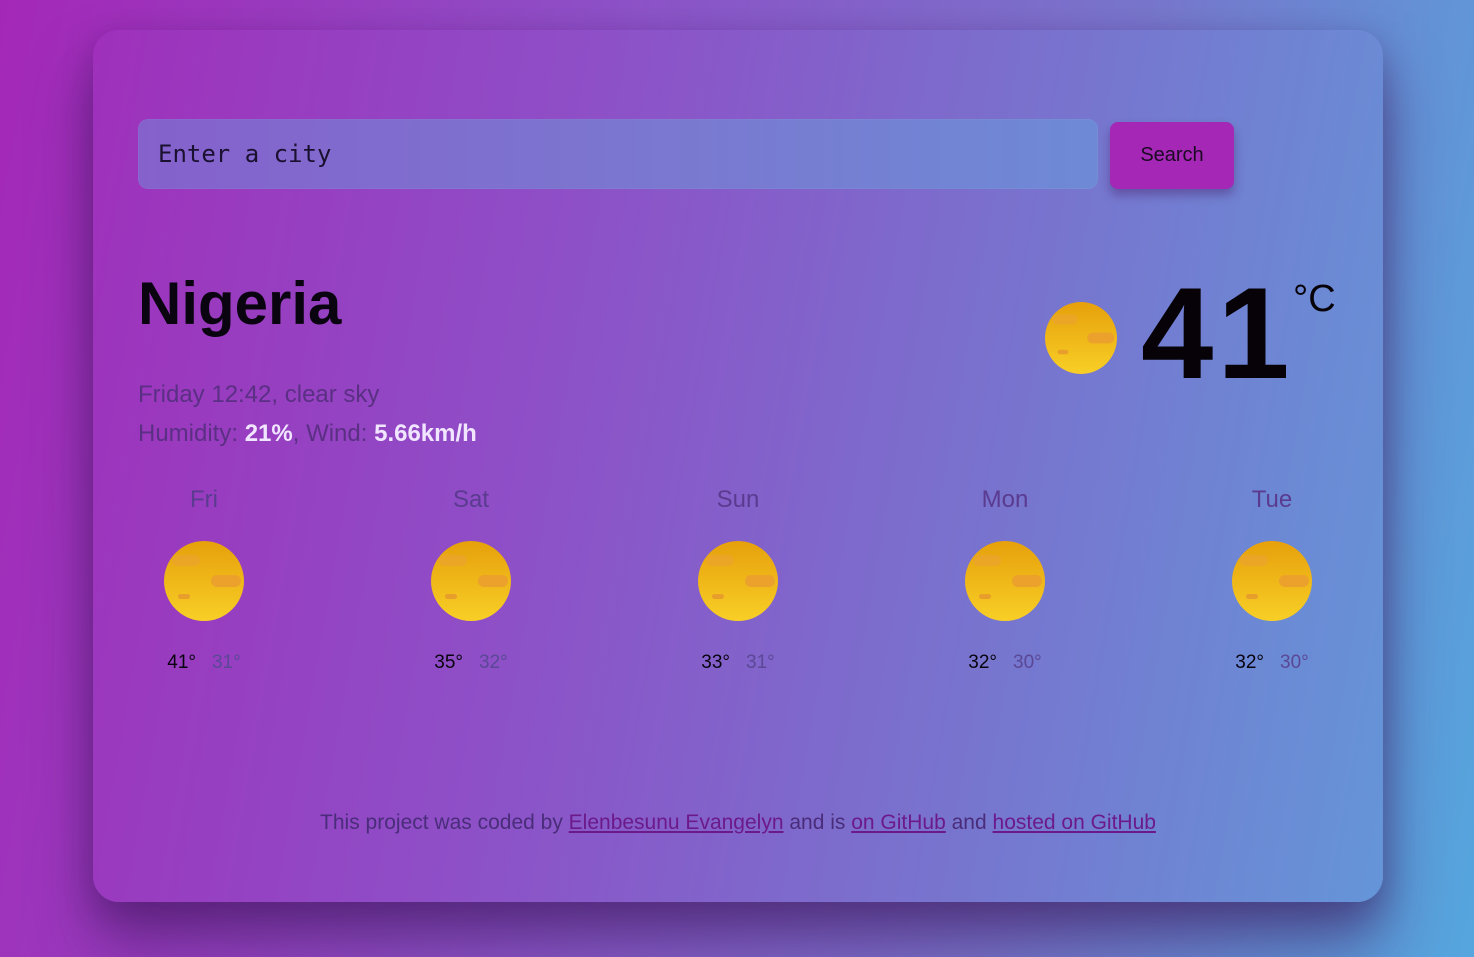 The height and width of the screenshot is (957, 1474). What do you see at coordinates (898, 822) in the screenshot?
I see `github-link: on GitHub` at bounding box center [898, 822].